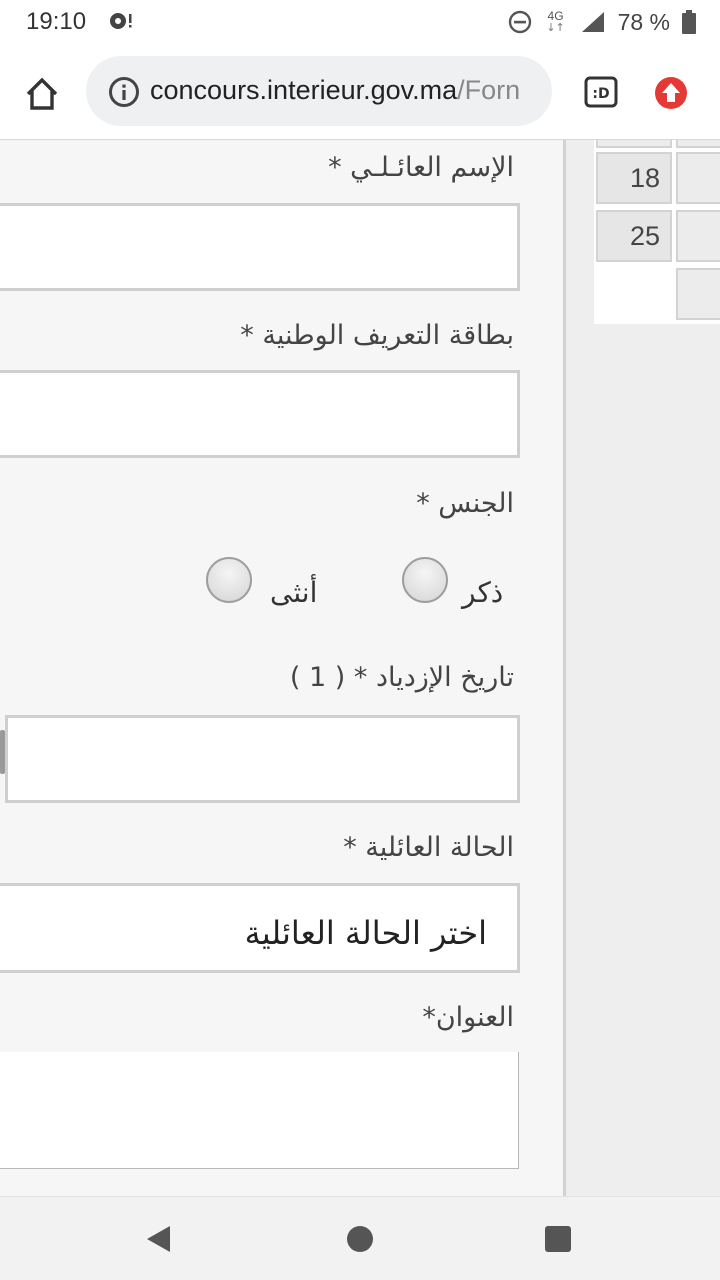 The image size is (720, 1280). I want to click on info-icon, so click(124, 92).